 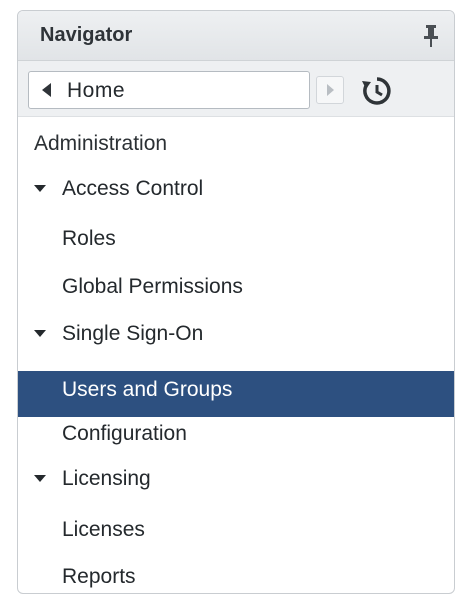 I want to click on tree-item-global-permissions: Global Permissions, so click(x=236, y=286).